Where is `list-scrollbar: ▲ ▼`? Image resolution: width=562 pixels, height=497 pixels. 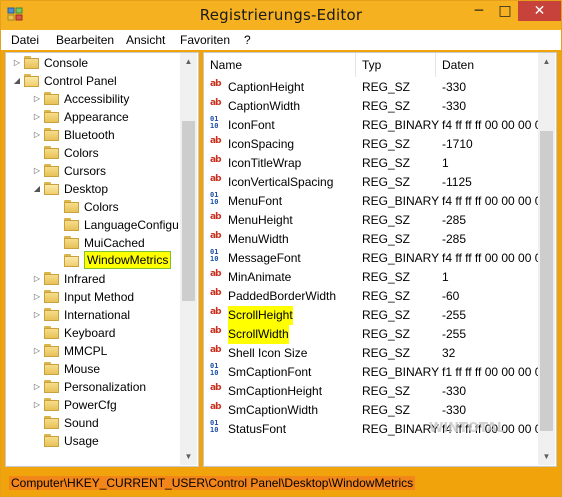
list-scrollbar: ▲ ▼ is located at coordinates (546, 259).